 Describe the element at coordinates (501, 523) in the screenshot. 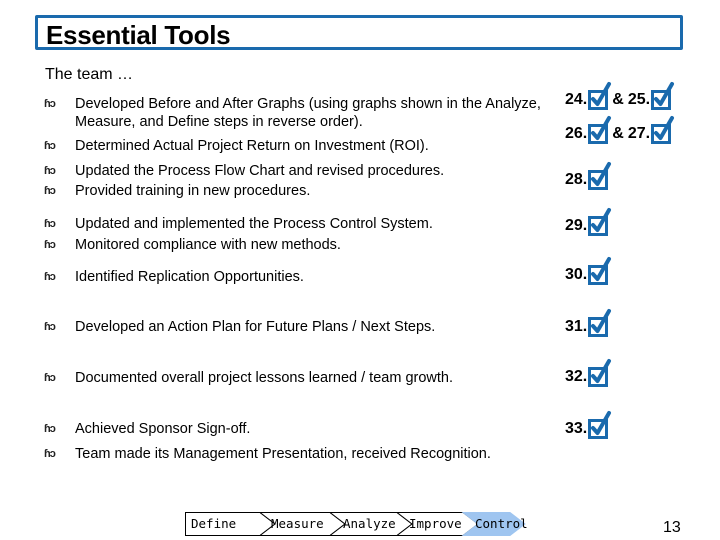

I see `step-control: Control` at that location.